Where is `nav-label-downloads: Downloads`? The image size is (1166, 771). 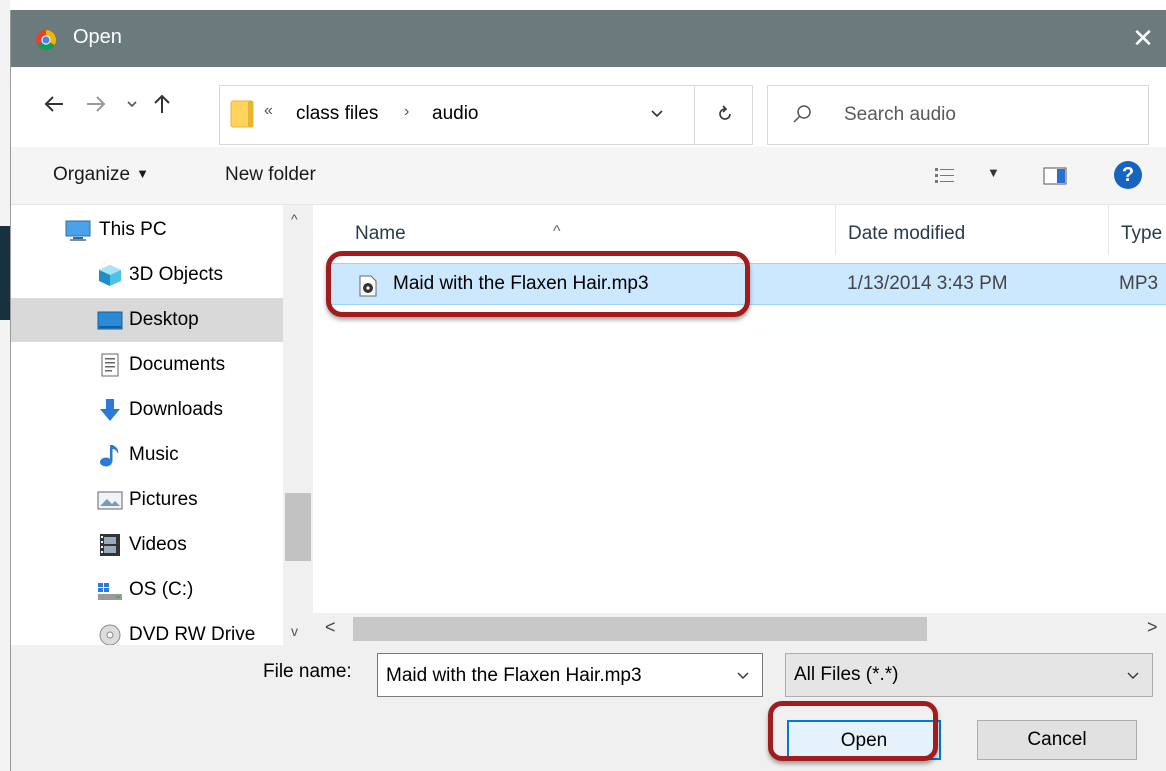
nav-label-downloads: Downloads is located at coordinates (176, 409).